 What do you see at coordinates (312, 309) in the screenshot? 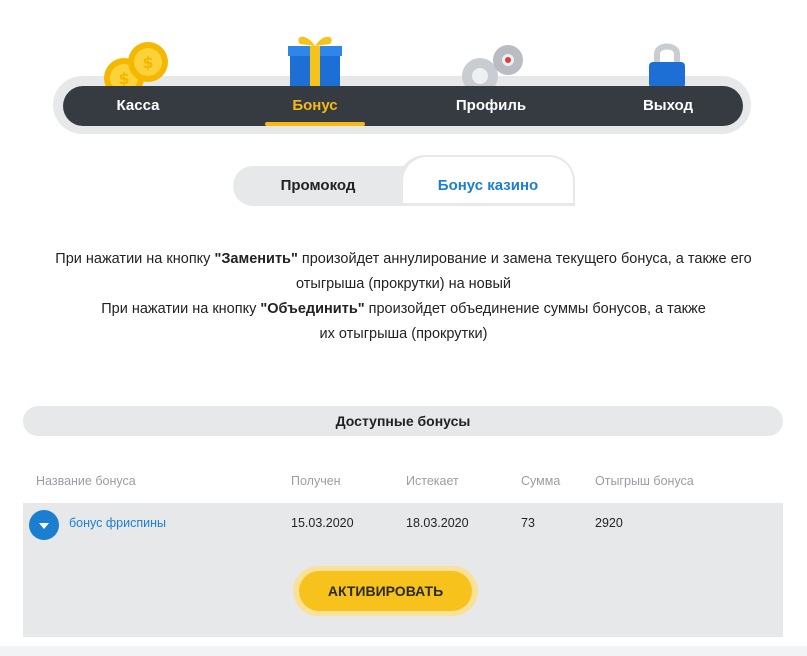
I see `info-bold-merge: "Объединить"` at bounding box center [312, 309].